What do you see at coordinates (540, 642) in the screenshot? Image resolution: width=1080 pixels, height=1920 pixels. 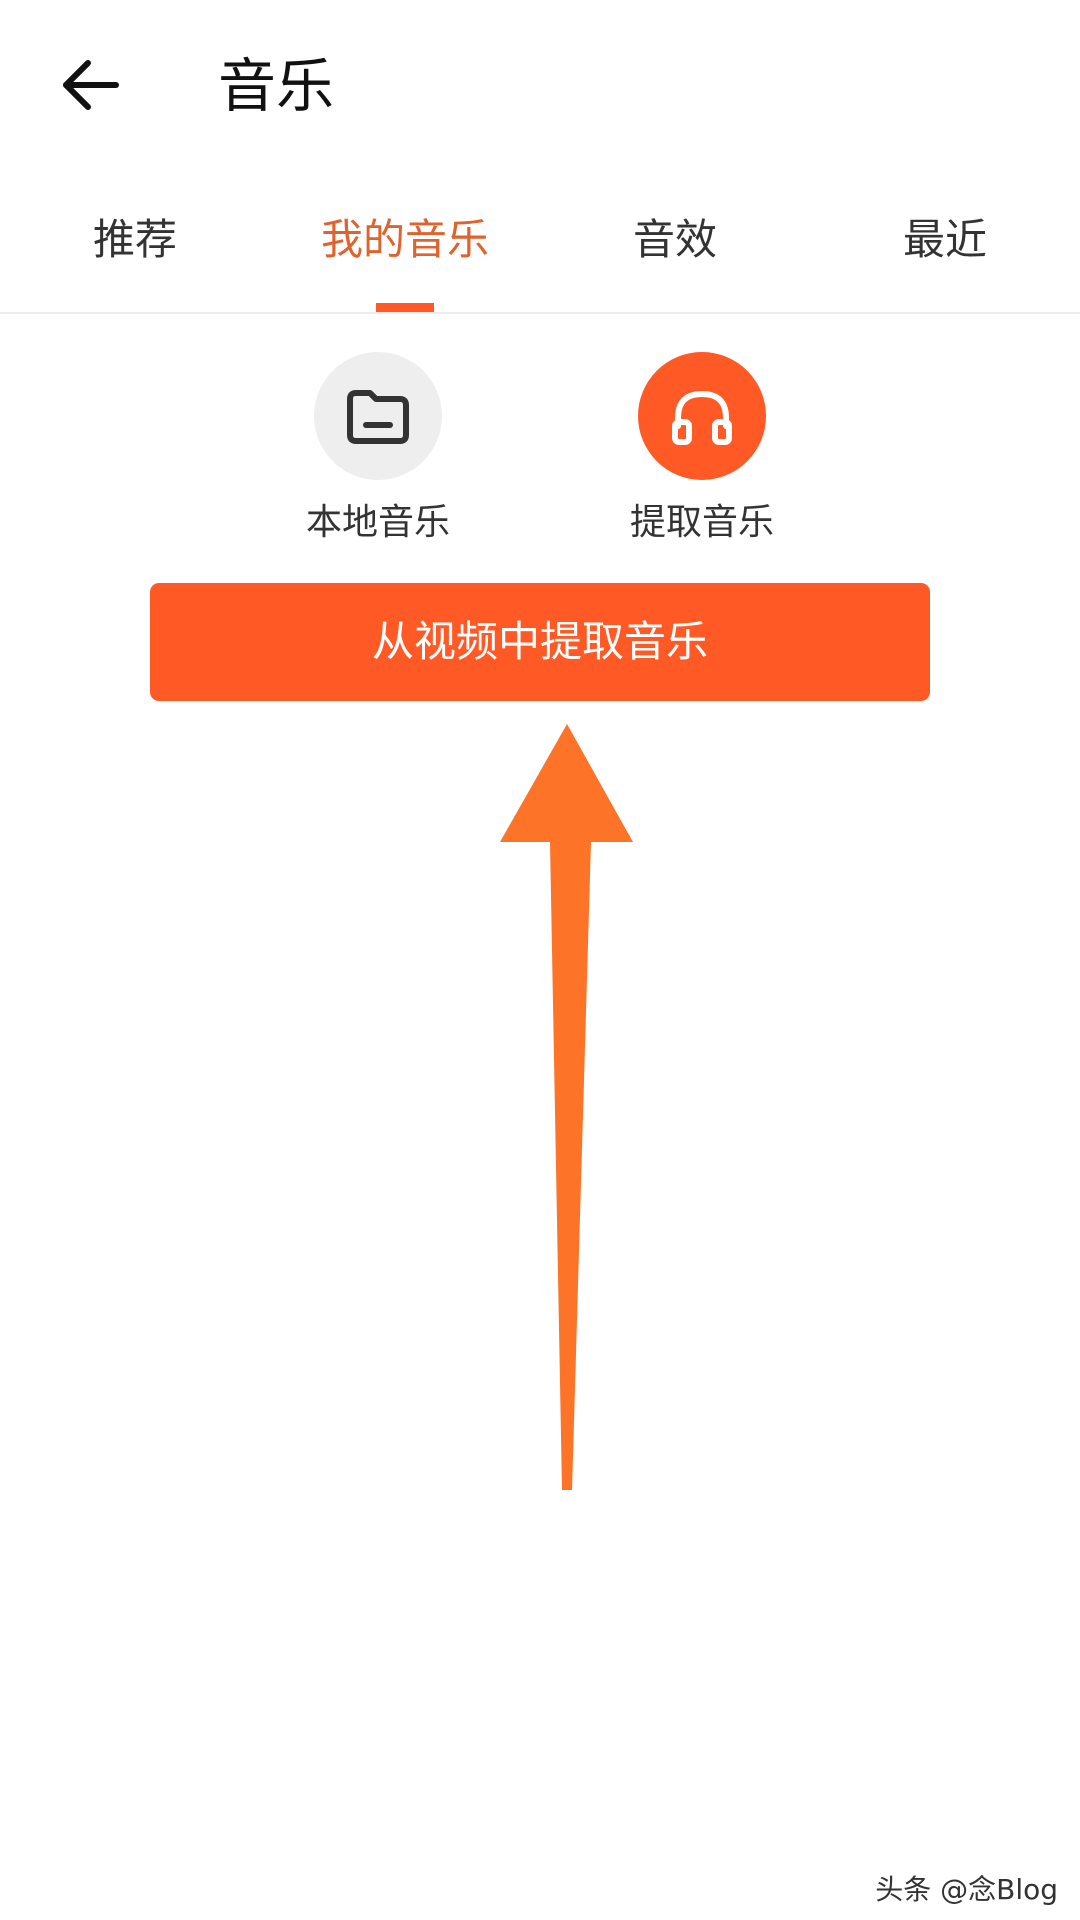 I see `extract-from-video-button: 从视频中提取音乐` at bounding box center [540, 642].